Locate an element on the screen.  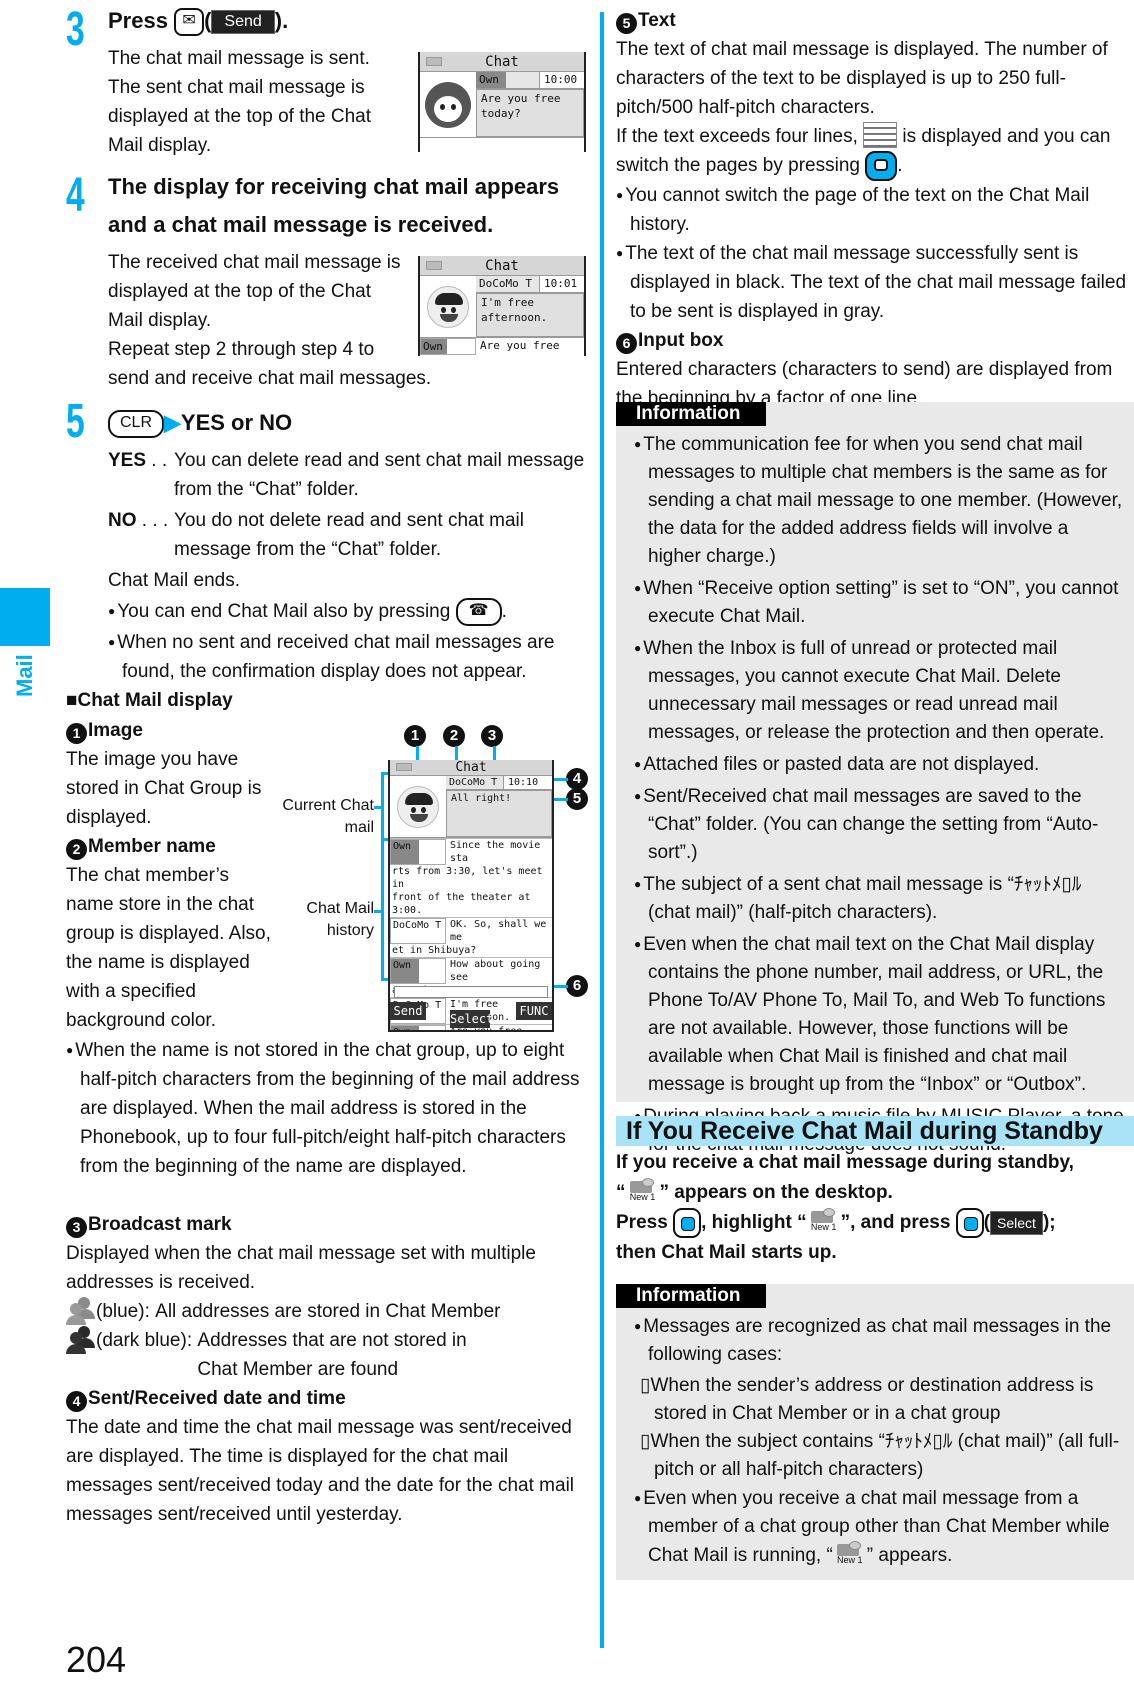
end-key-icon: ☎ is located at coordinates (478, 611).